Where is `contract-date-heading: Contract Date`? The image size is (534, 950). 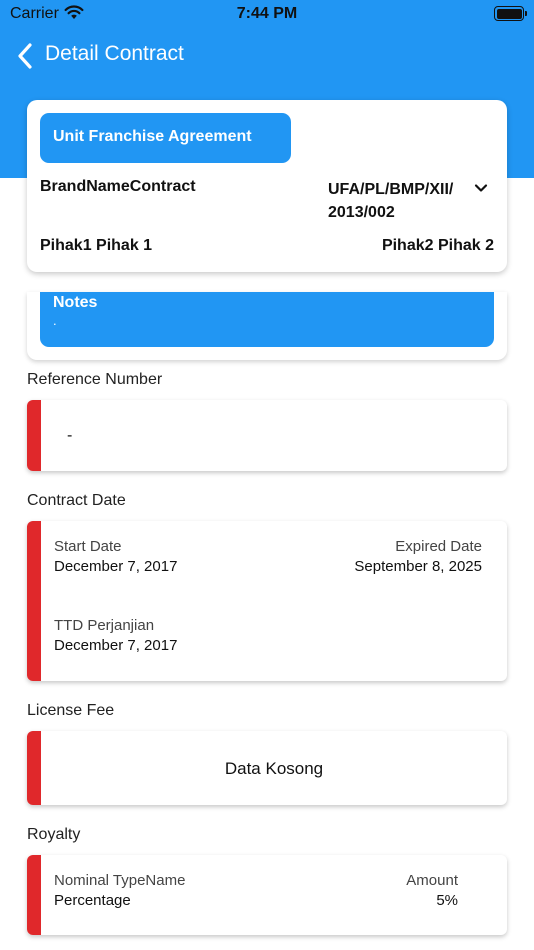 contract-date-heading: Contract Date is located at coordinates (76, 500).